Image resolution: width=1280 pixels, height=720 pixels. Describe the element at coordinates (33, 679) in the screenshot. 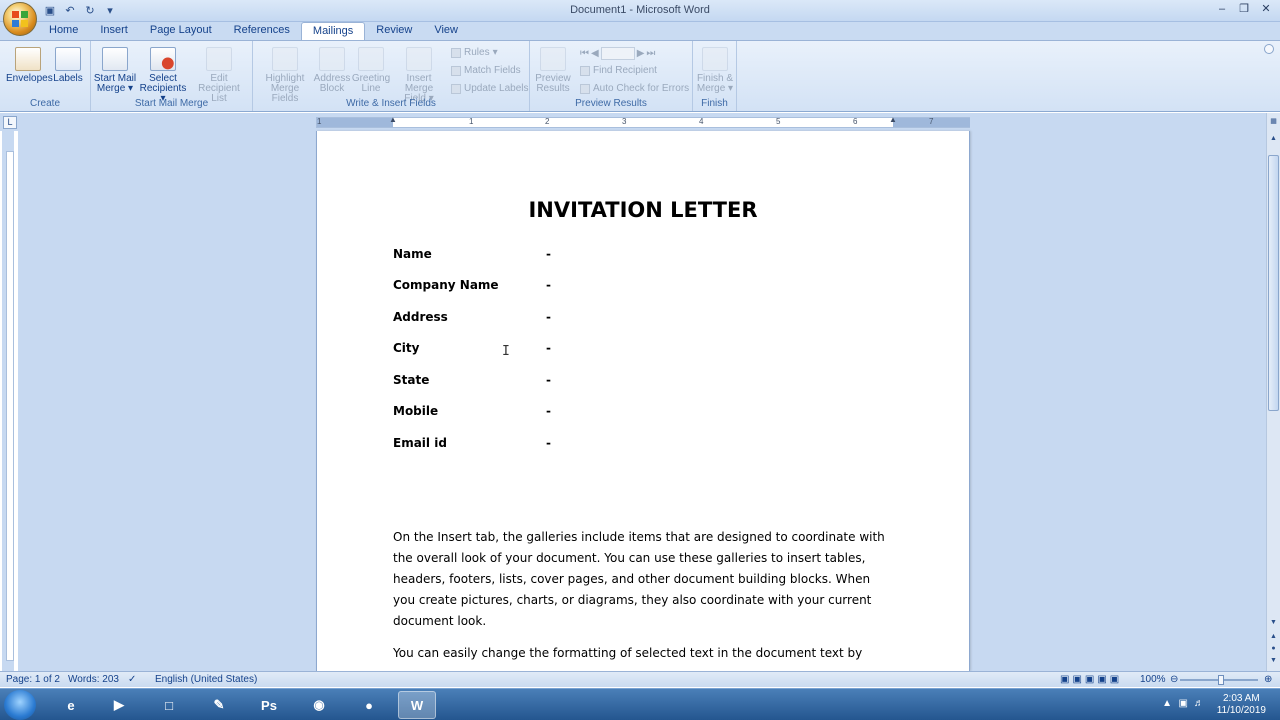

I see `page-count: Page: 1 of 2` at that location.